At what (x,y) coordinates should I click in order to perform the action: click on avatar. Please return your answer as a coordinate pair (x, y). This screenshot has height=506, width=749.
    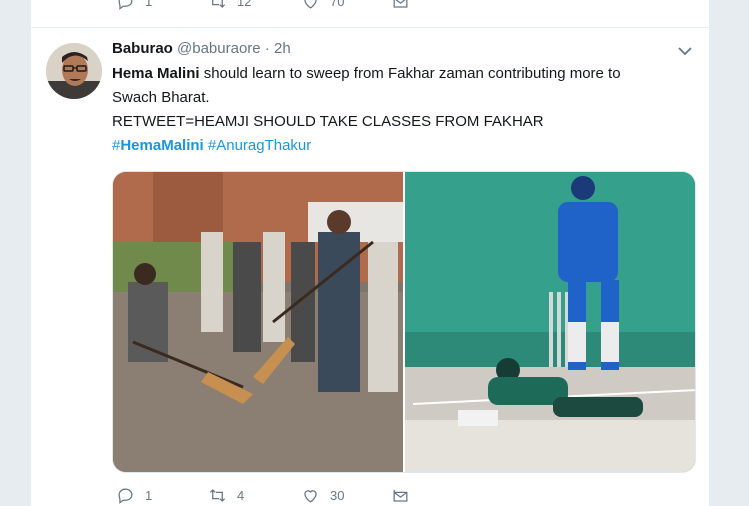
    Looking at the image, I should click on (74, 71).